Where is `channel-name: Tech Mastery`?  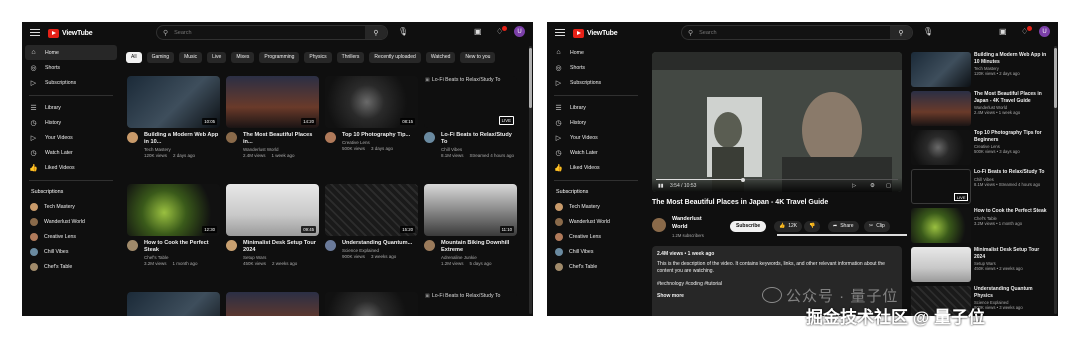 channel-name: Tech Mastery is located at coordinates (182, 149).